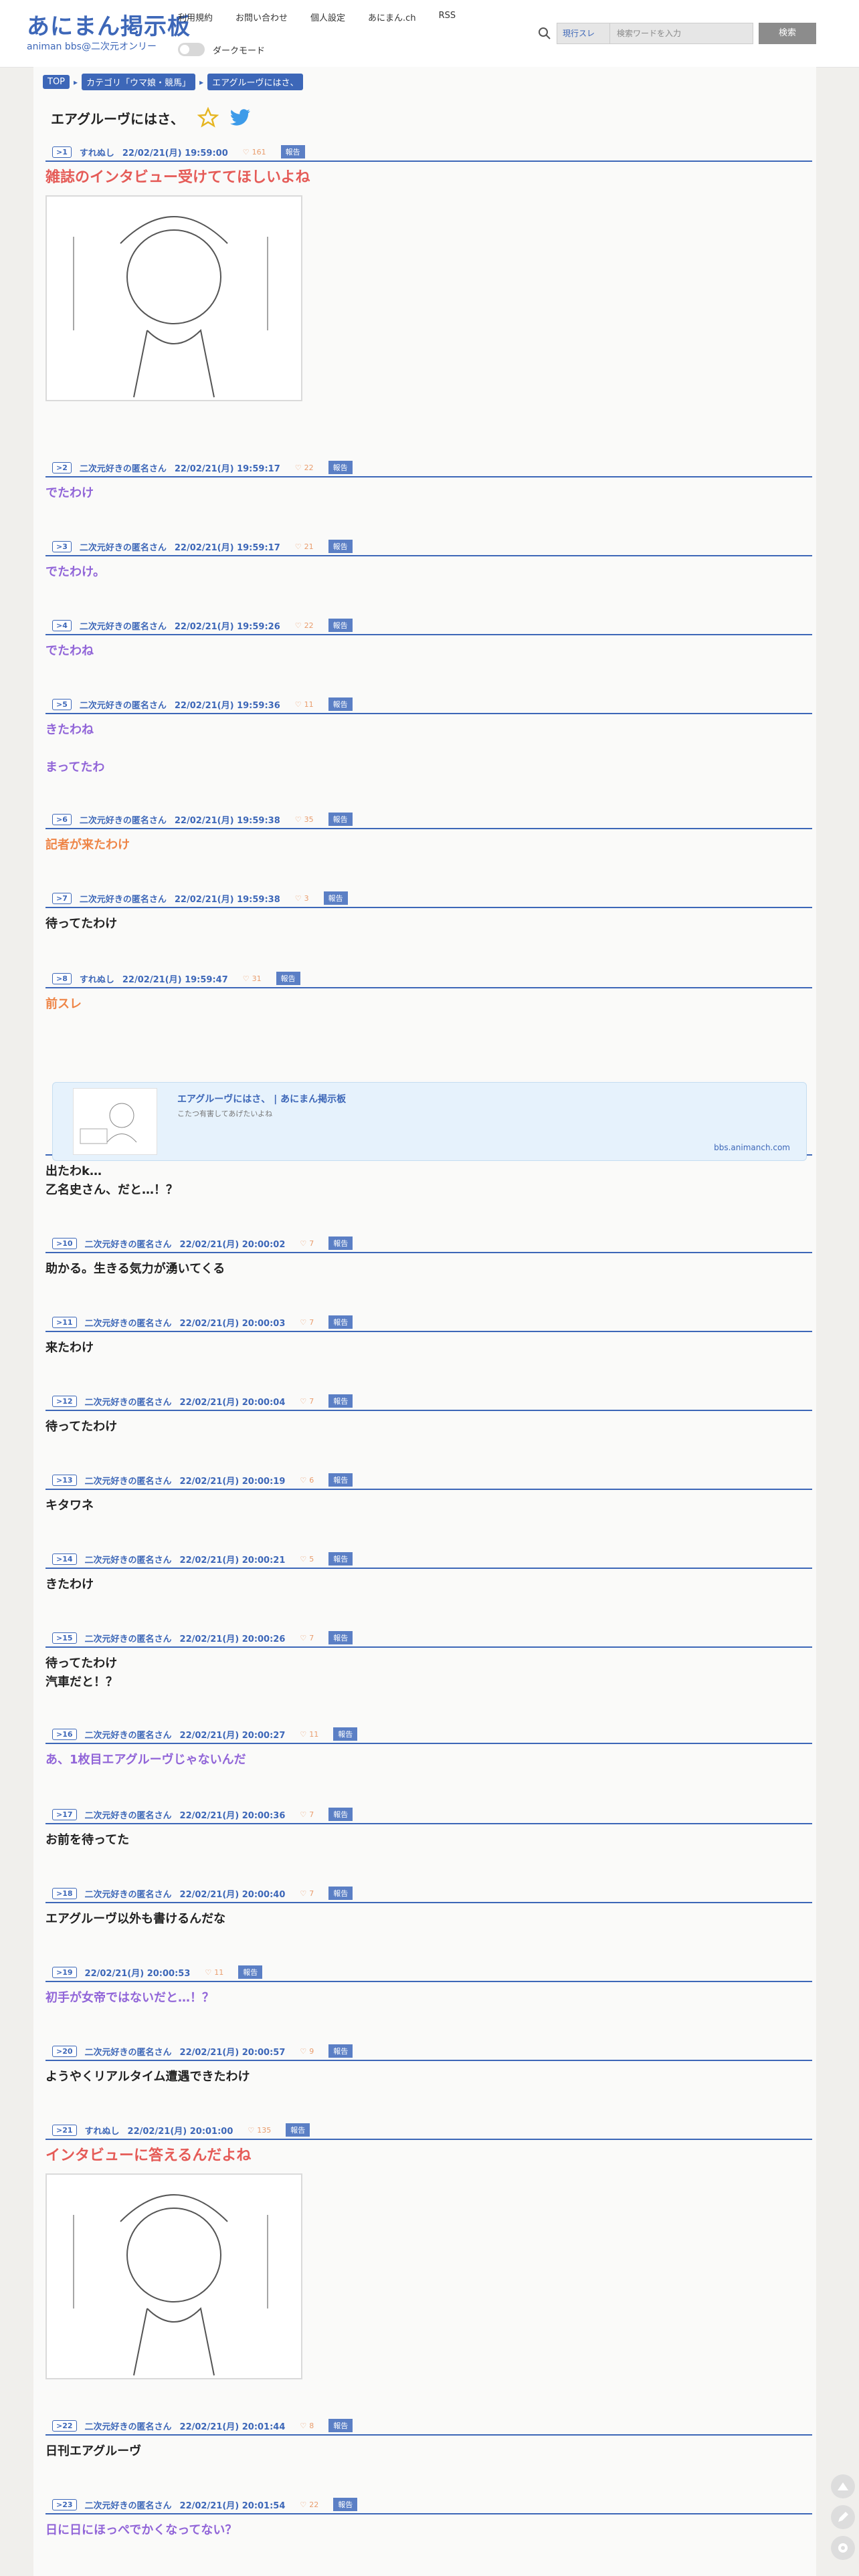  What do you see at coordinates (64, 2504) in the screenshot?
I see `post-number: >23` at bounding box center [64, 2504].